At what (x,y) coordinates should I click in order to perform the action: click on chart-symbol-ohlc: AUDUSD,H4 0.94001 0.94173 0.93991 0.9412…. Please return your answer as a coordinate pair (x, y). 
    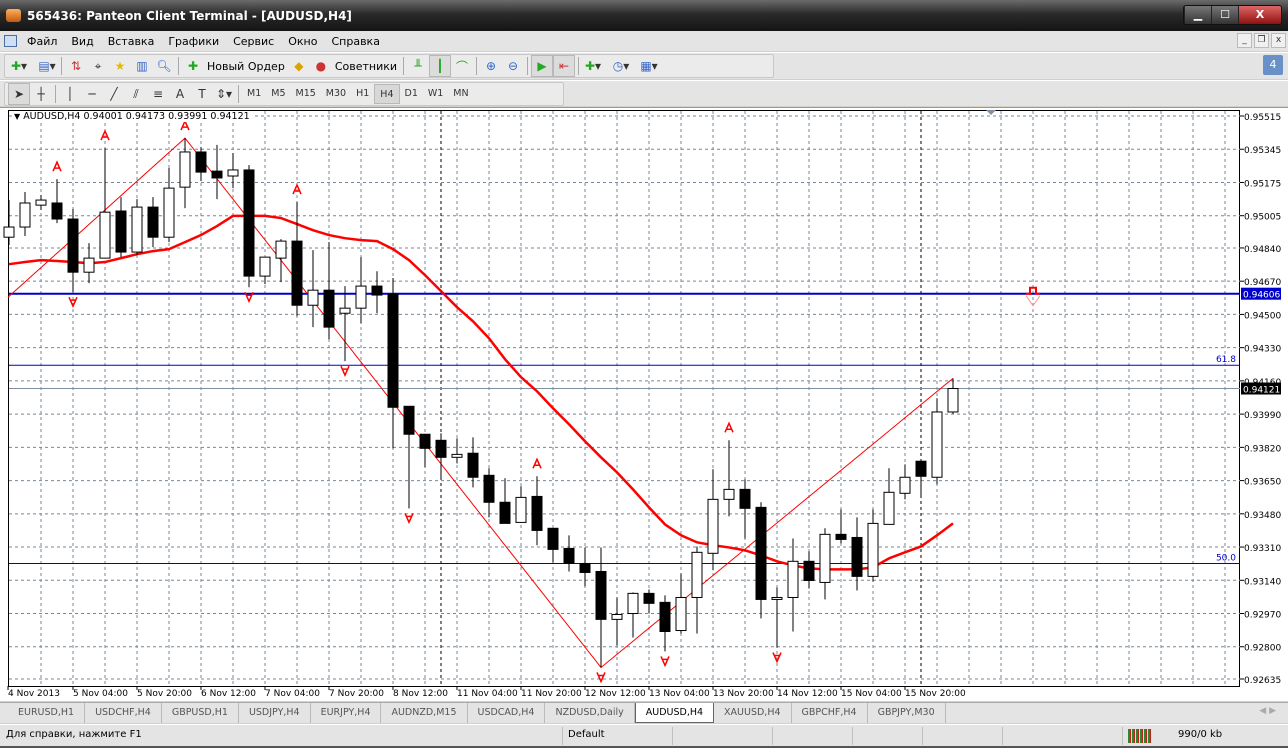
    Looking at the image, I should click on (136, 116).